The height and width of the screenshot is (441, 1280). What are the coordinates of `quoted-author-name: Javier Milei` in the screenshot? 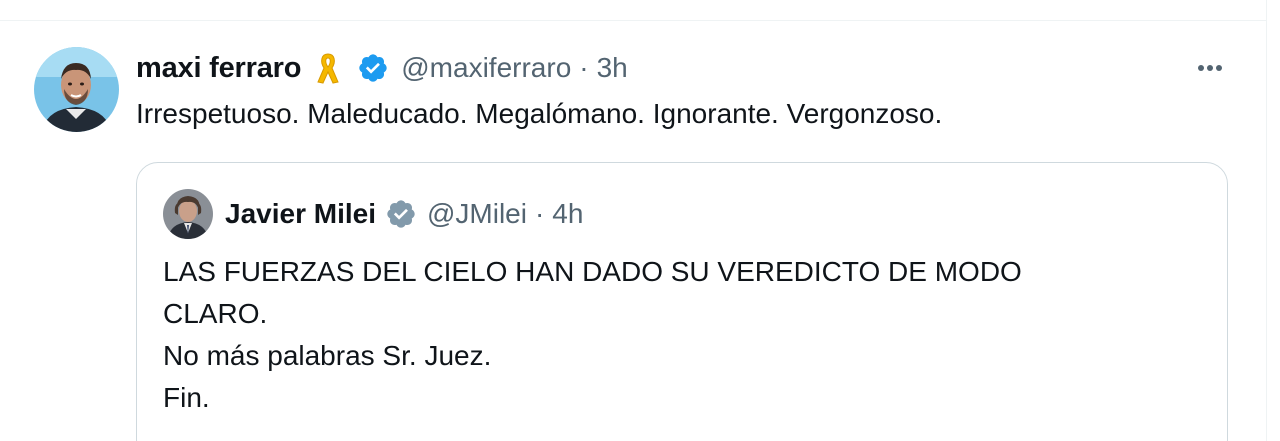 It's located at (300, 214).